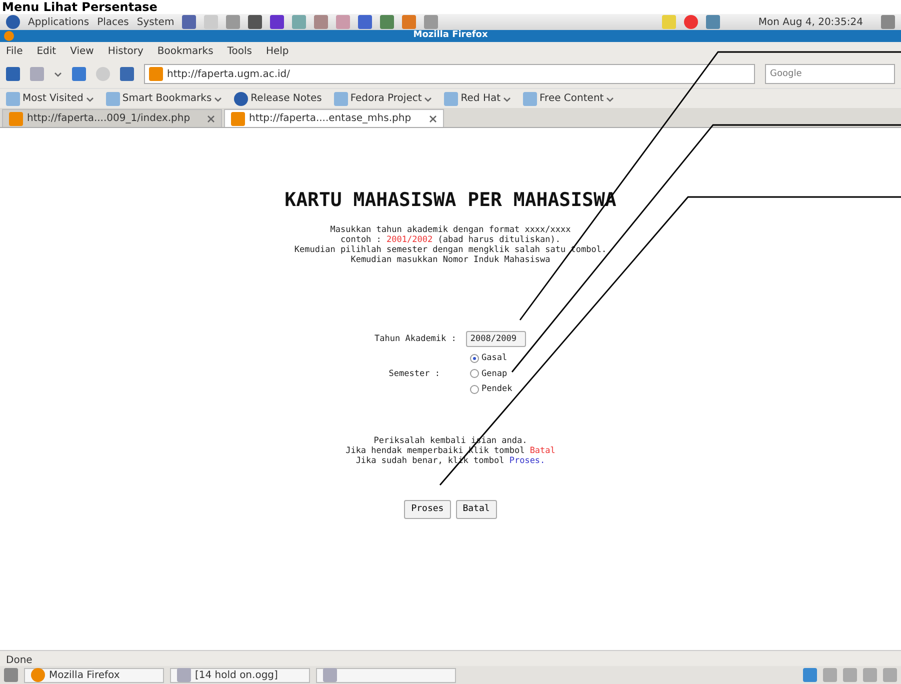 The image size is (901, 684). Describe the element at coordinates (277, 51) in the screenshot. I see `menu-item: Help` at that location.